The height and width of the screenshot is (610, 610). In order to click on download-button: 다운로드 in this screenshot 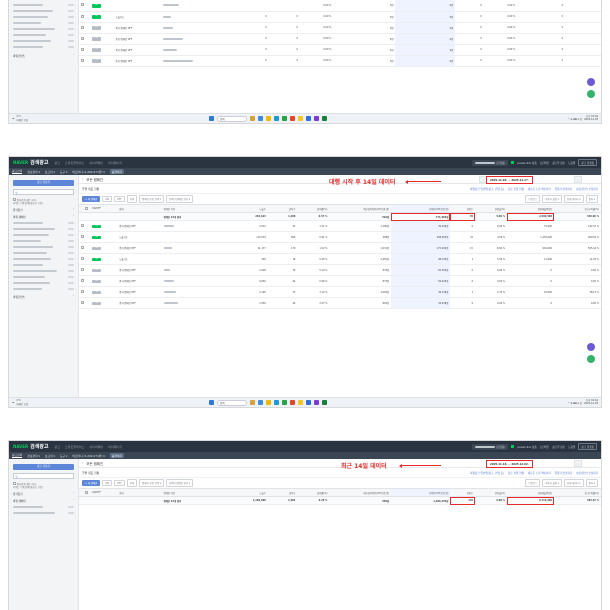, I will do `click(533, 483)`.